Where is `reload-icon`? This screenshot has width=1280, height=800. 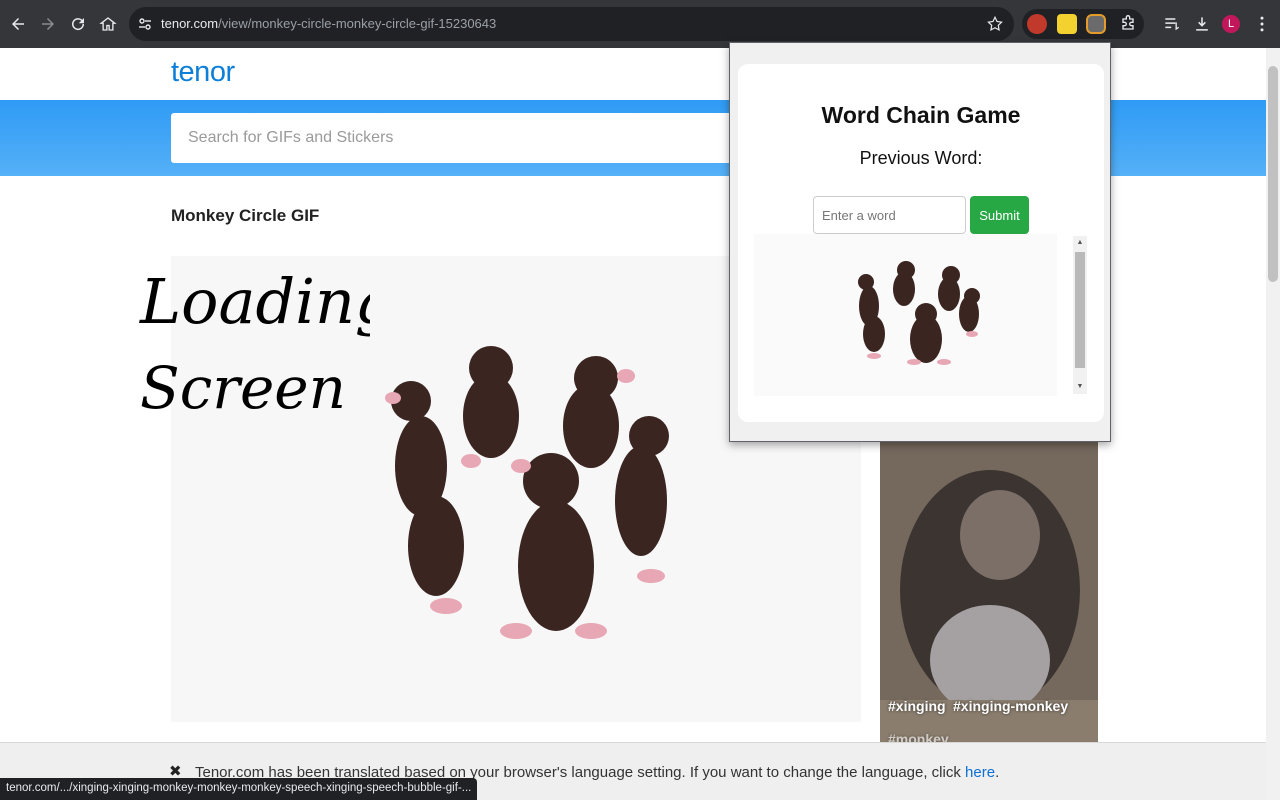
reload-icon is located at coordinates (78, 24).